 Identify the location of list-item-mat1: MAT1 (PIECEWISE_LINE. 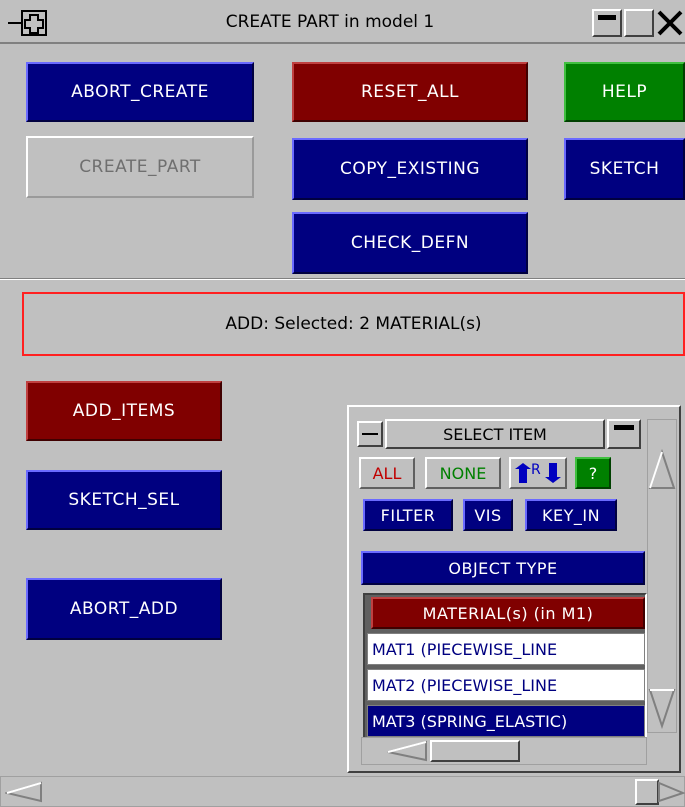
(506, 649).